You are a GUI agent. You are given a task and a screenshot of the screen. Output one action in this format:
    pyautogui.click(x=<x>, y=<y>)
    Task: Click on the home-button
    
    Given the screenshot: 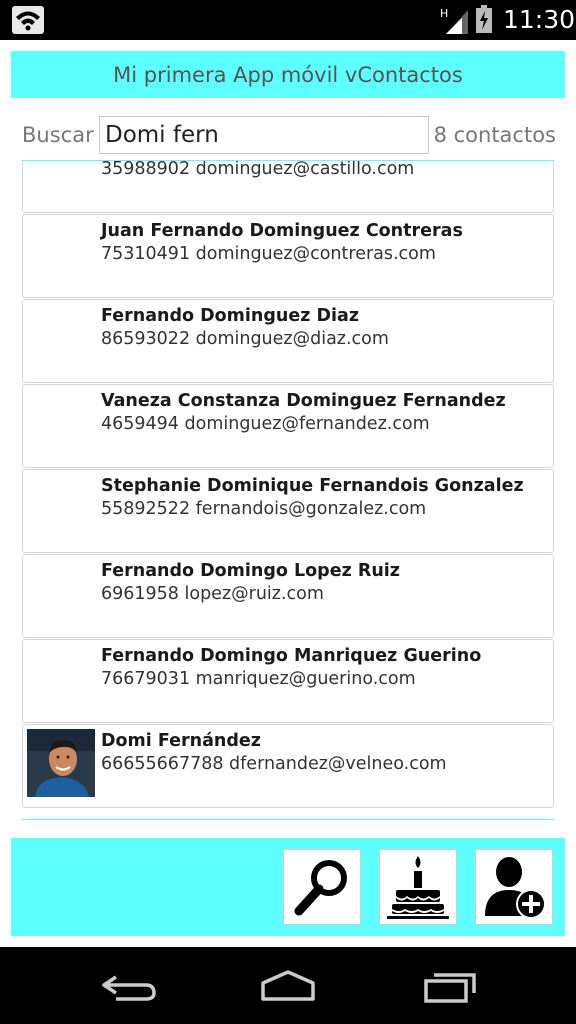 What is the action you would take?
    pyautogui.click(x=288, y=987)
    